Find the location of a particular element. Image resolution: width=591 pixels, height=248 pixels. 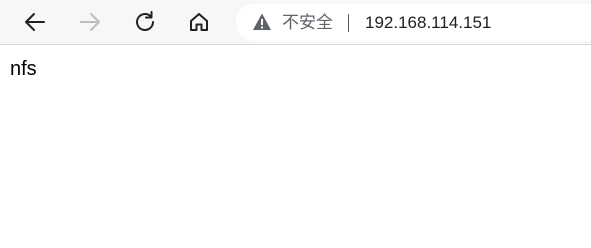

address-divider is located at coordinates (348, 23).